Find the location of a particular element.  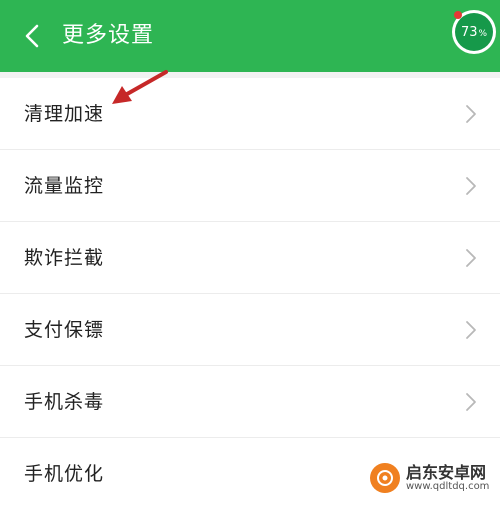

battery-ring: 73% is located at coordinates (474, 32).